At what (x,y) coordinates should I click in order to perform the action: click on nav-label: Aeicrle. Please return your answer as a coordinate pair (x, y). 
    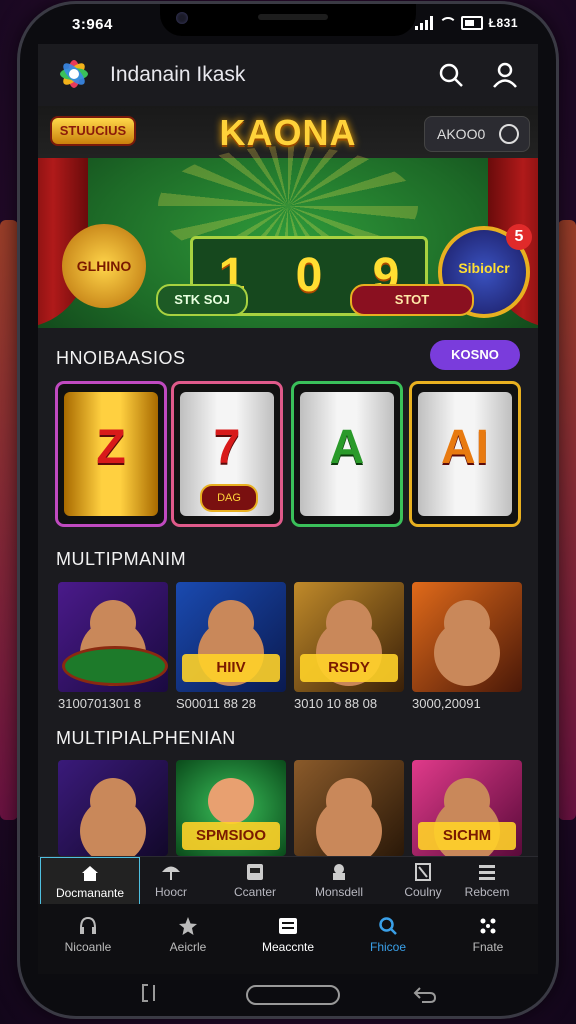
    Looking at the image, I should click on (188, 947).